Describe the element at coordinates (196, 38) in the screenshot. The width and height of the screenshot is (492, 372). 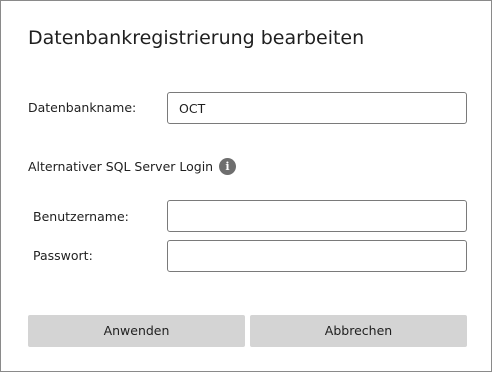
I see `dialog-title: Datenbankregistrierung bearbeiten` at that location.